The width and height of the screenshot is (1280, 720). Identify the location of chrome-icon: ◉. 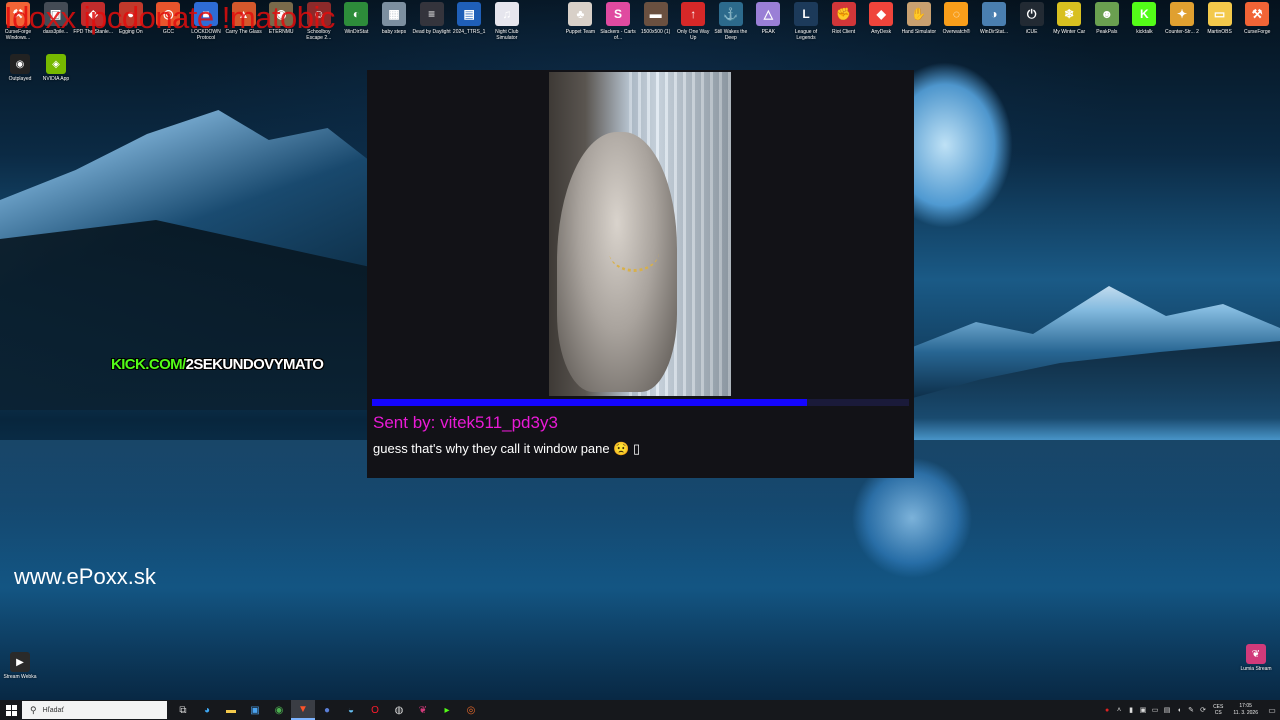
(279, 710).